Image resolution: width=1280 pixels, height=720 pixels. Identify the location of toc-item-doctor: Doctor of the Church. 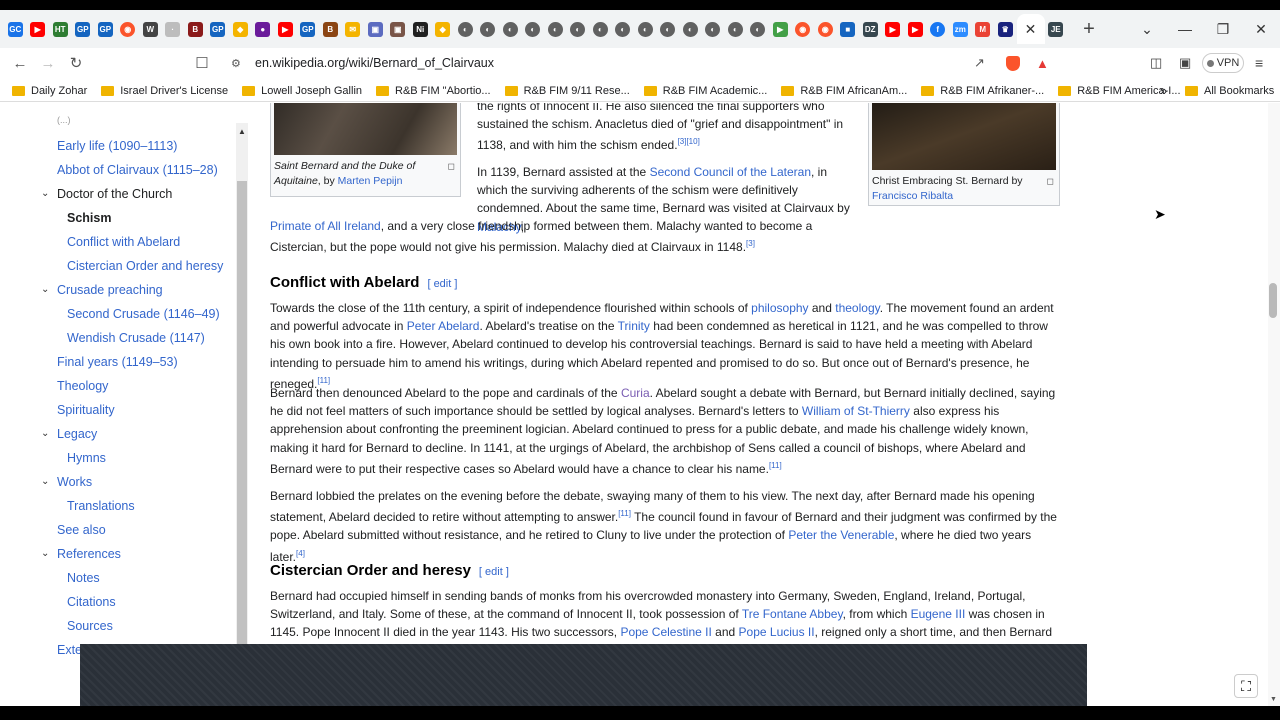
(114, 194).